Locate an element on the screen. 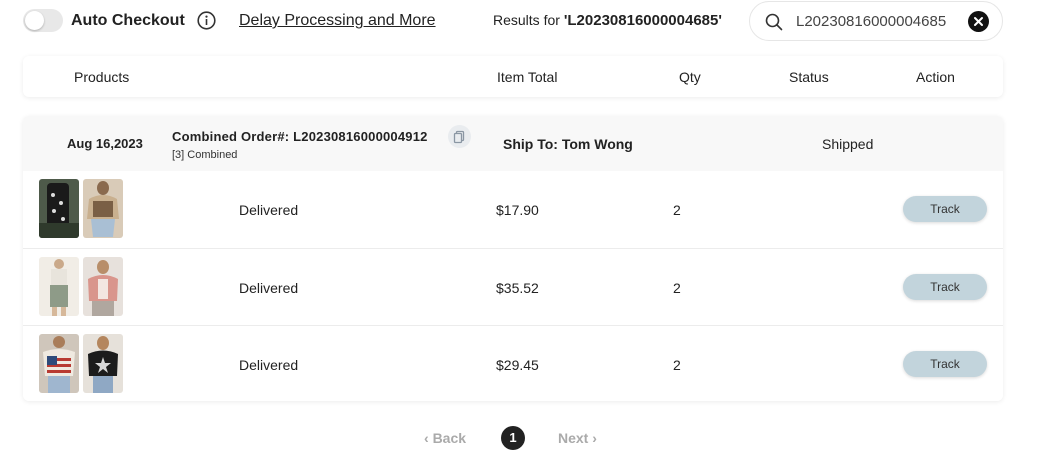 This screenshot has height=461, width=1048. header-qty: Qty is located at coordinates (690, 77).